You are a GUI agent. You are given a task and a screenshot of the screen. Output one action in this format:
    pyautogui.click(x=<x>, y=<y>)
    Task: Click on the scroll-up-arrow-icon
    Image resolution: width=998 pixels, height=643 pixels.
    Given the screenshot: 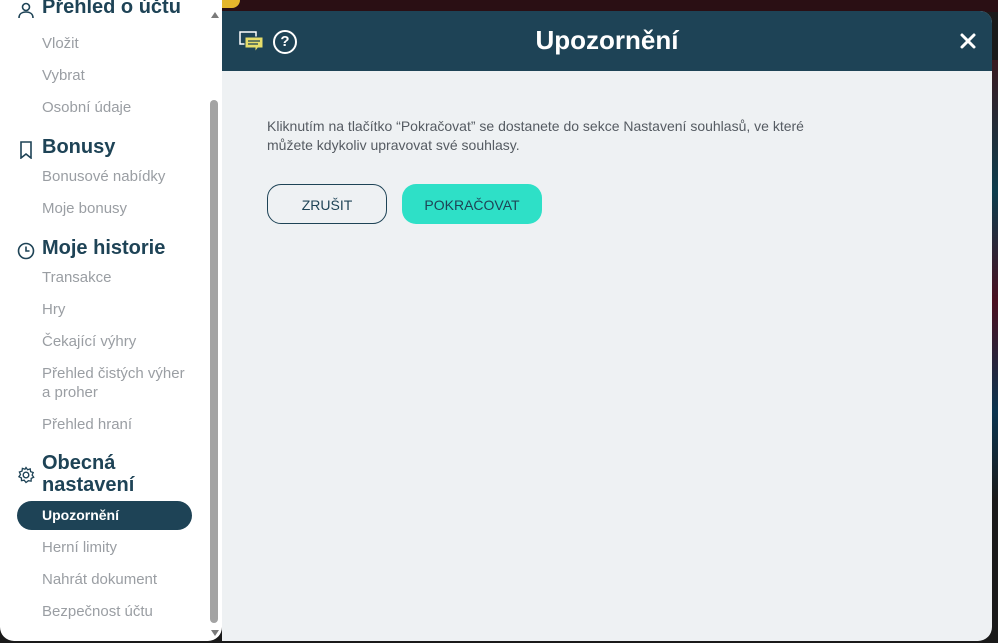 What is the action you would take?
    pyautogui.click(x=215, y=15)
    